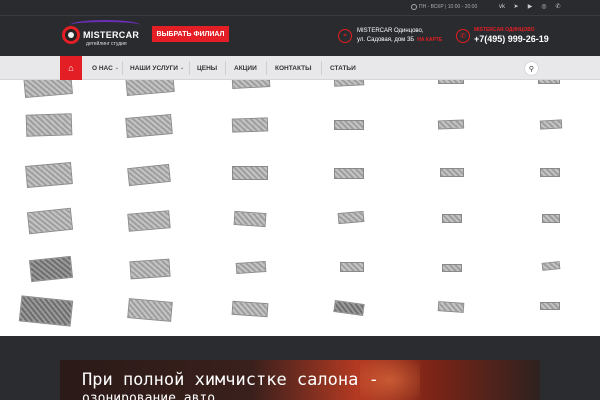 The image size is (600, 400). Describe the element at coordinates (149, 395) in the screenshot. I see `promo-banner-subtitle: озонирование авто` at that location.